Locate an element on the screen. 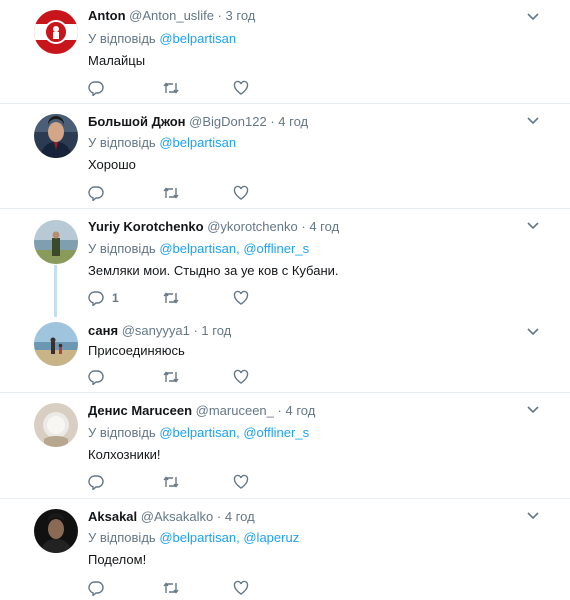 The height and width of the screenshot is (600, 570). timestamp: 1 год is located at coordinates (216, 330).